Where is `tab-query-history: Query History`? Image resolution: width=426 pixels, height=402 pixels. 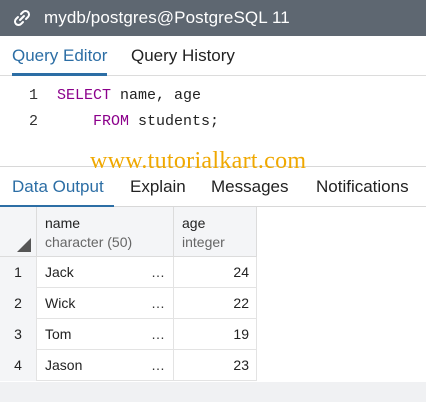 tab-query-history: Query History is located at coordinates (183, 56).